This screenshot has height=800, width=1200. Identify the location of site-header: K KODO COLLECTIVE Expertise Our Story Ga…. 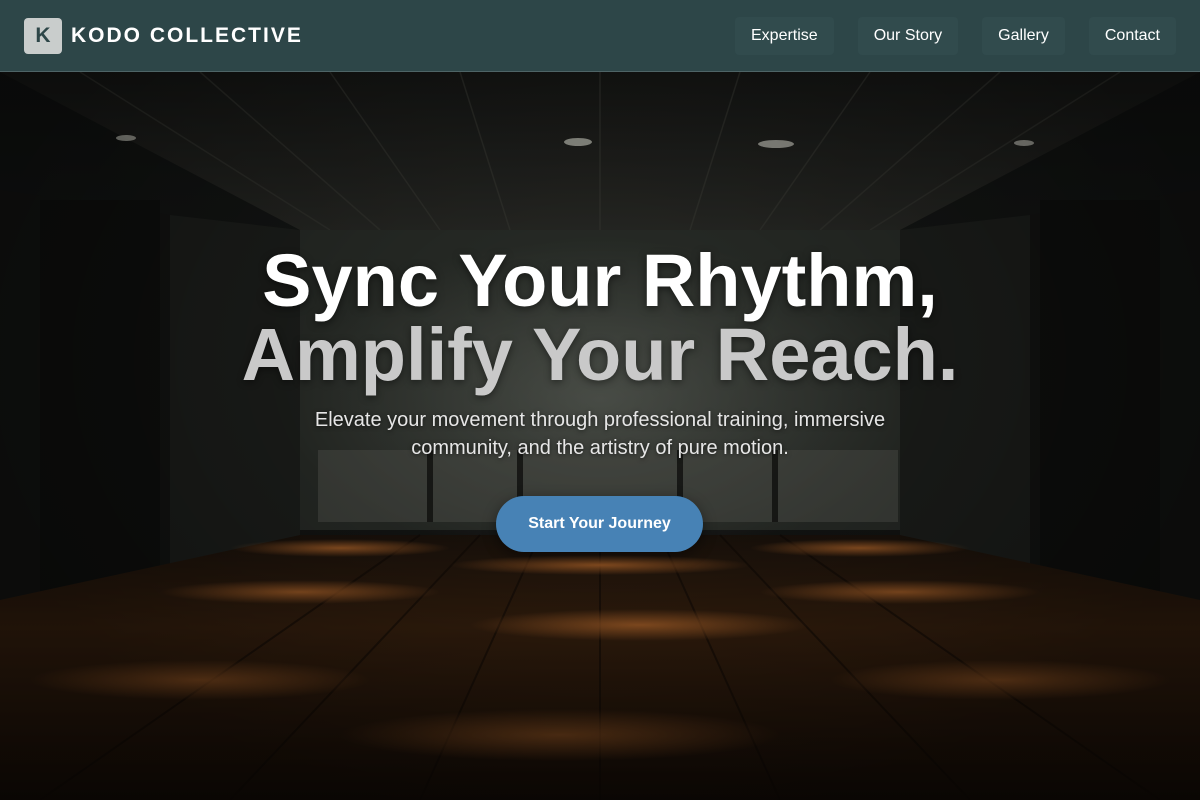
(600, 36).